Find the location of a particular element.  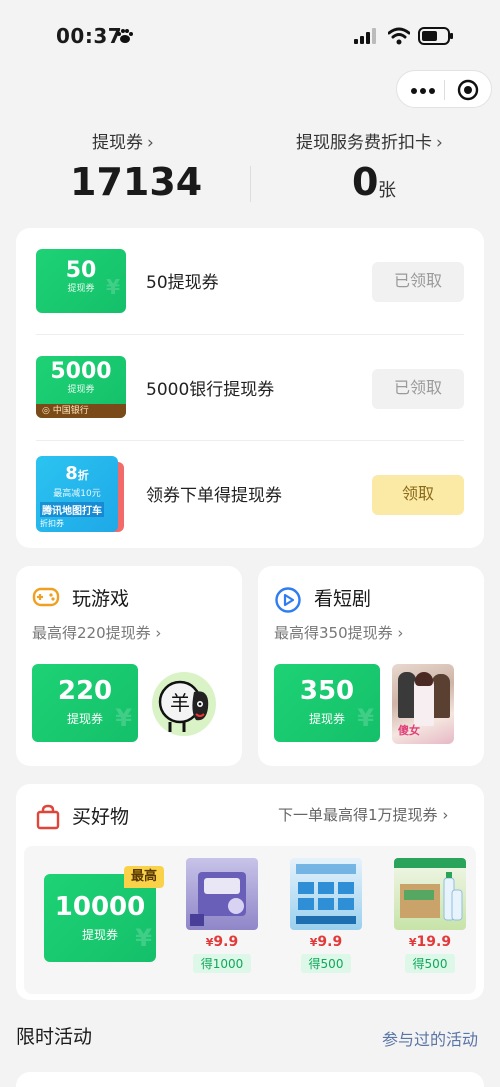

claim-button: 领取 is located at coordinates (418, 495).